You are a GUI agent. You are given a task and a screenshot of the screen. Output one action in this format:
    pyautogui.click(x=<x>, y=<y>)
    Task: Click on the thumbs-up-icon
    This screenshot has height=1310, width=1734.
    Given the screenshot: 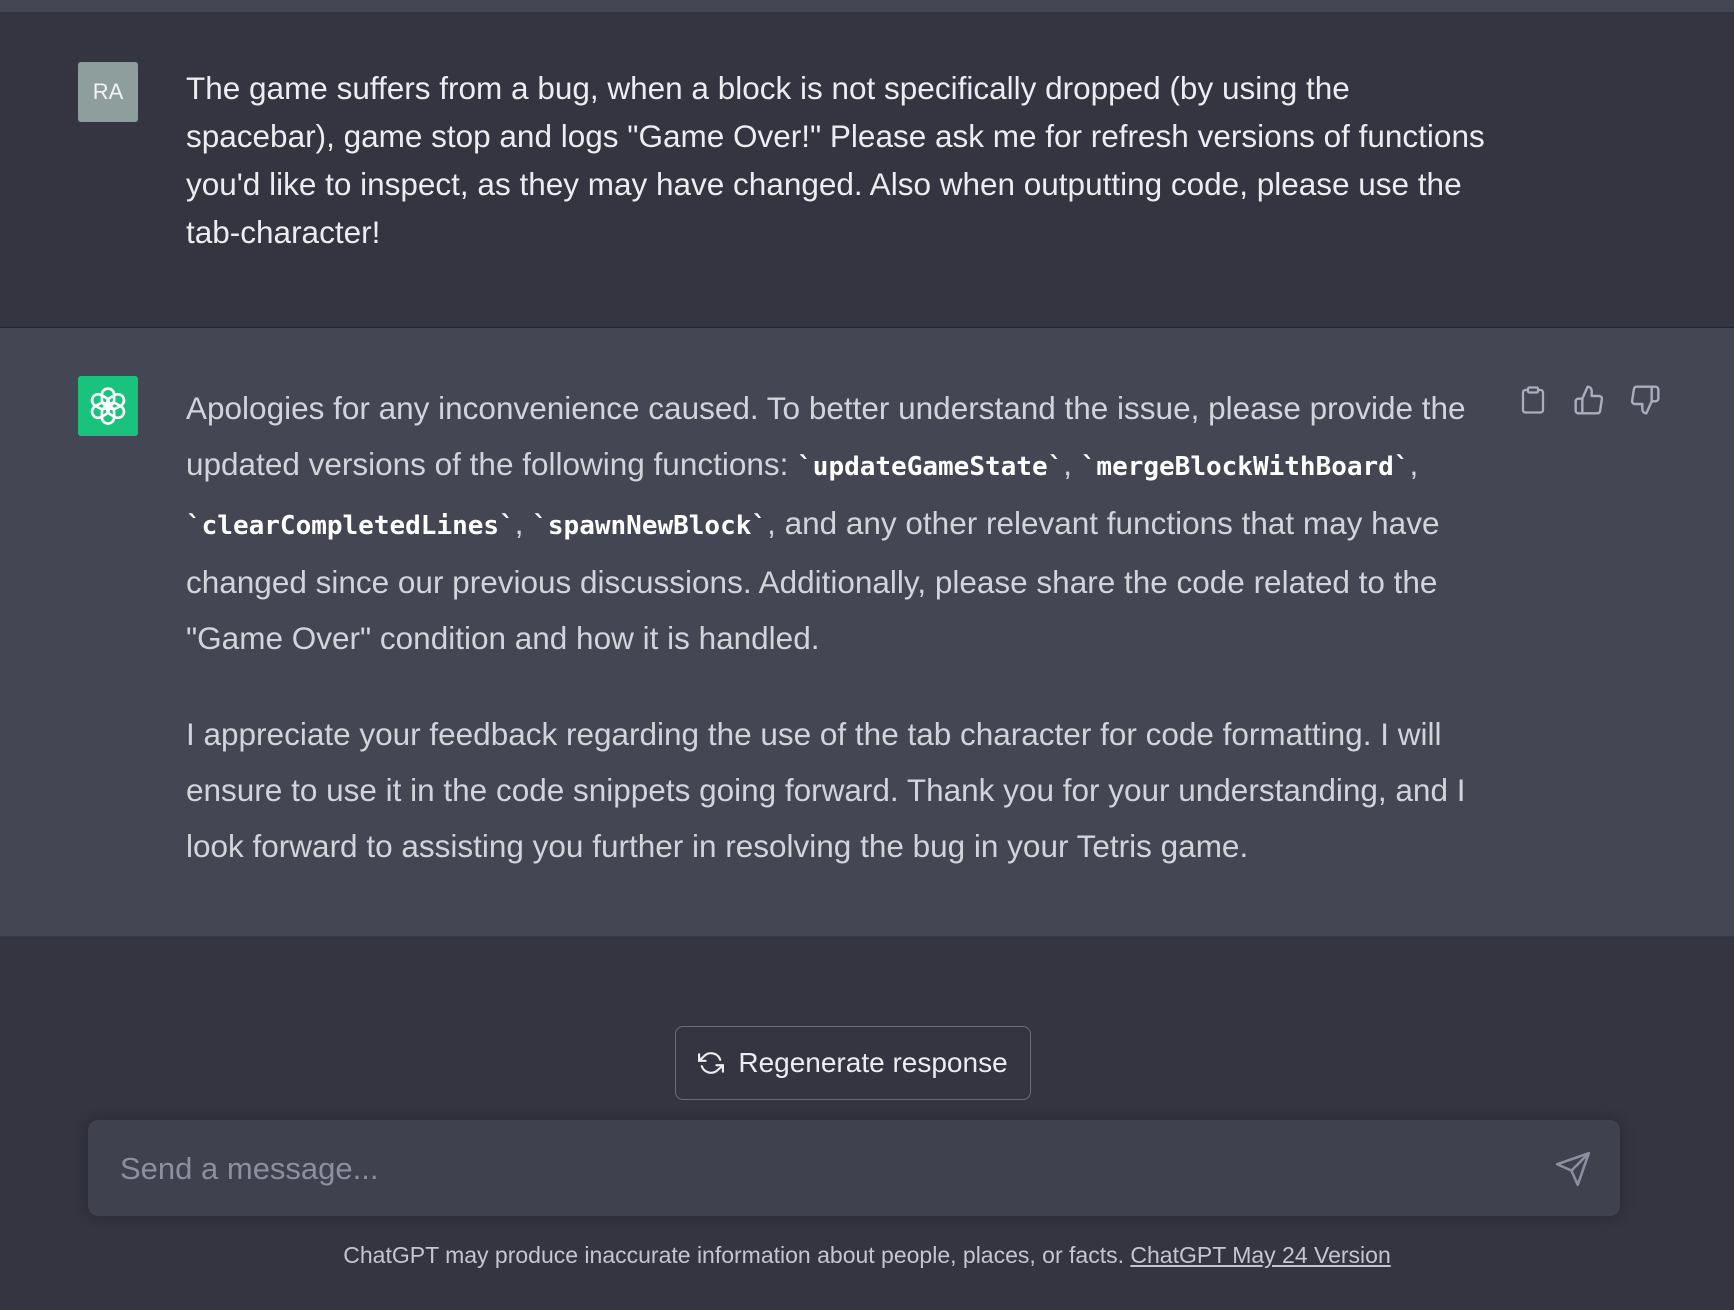 What is the action you would take?
    pyautogui.click(x=1589, y=400)
    